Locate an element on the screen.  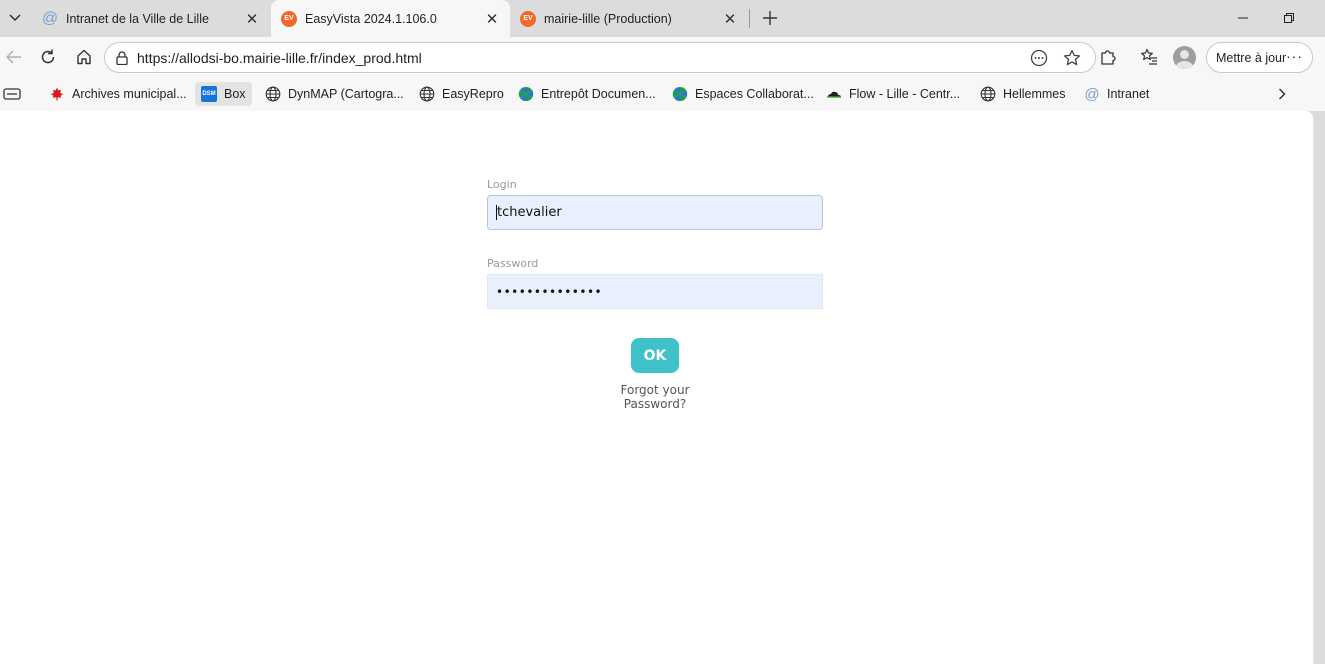
refresh-button is located at coordinates (48, 57).